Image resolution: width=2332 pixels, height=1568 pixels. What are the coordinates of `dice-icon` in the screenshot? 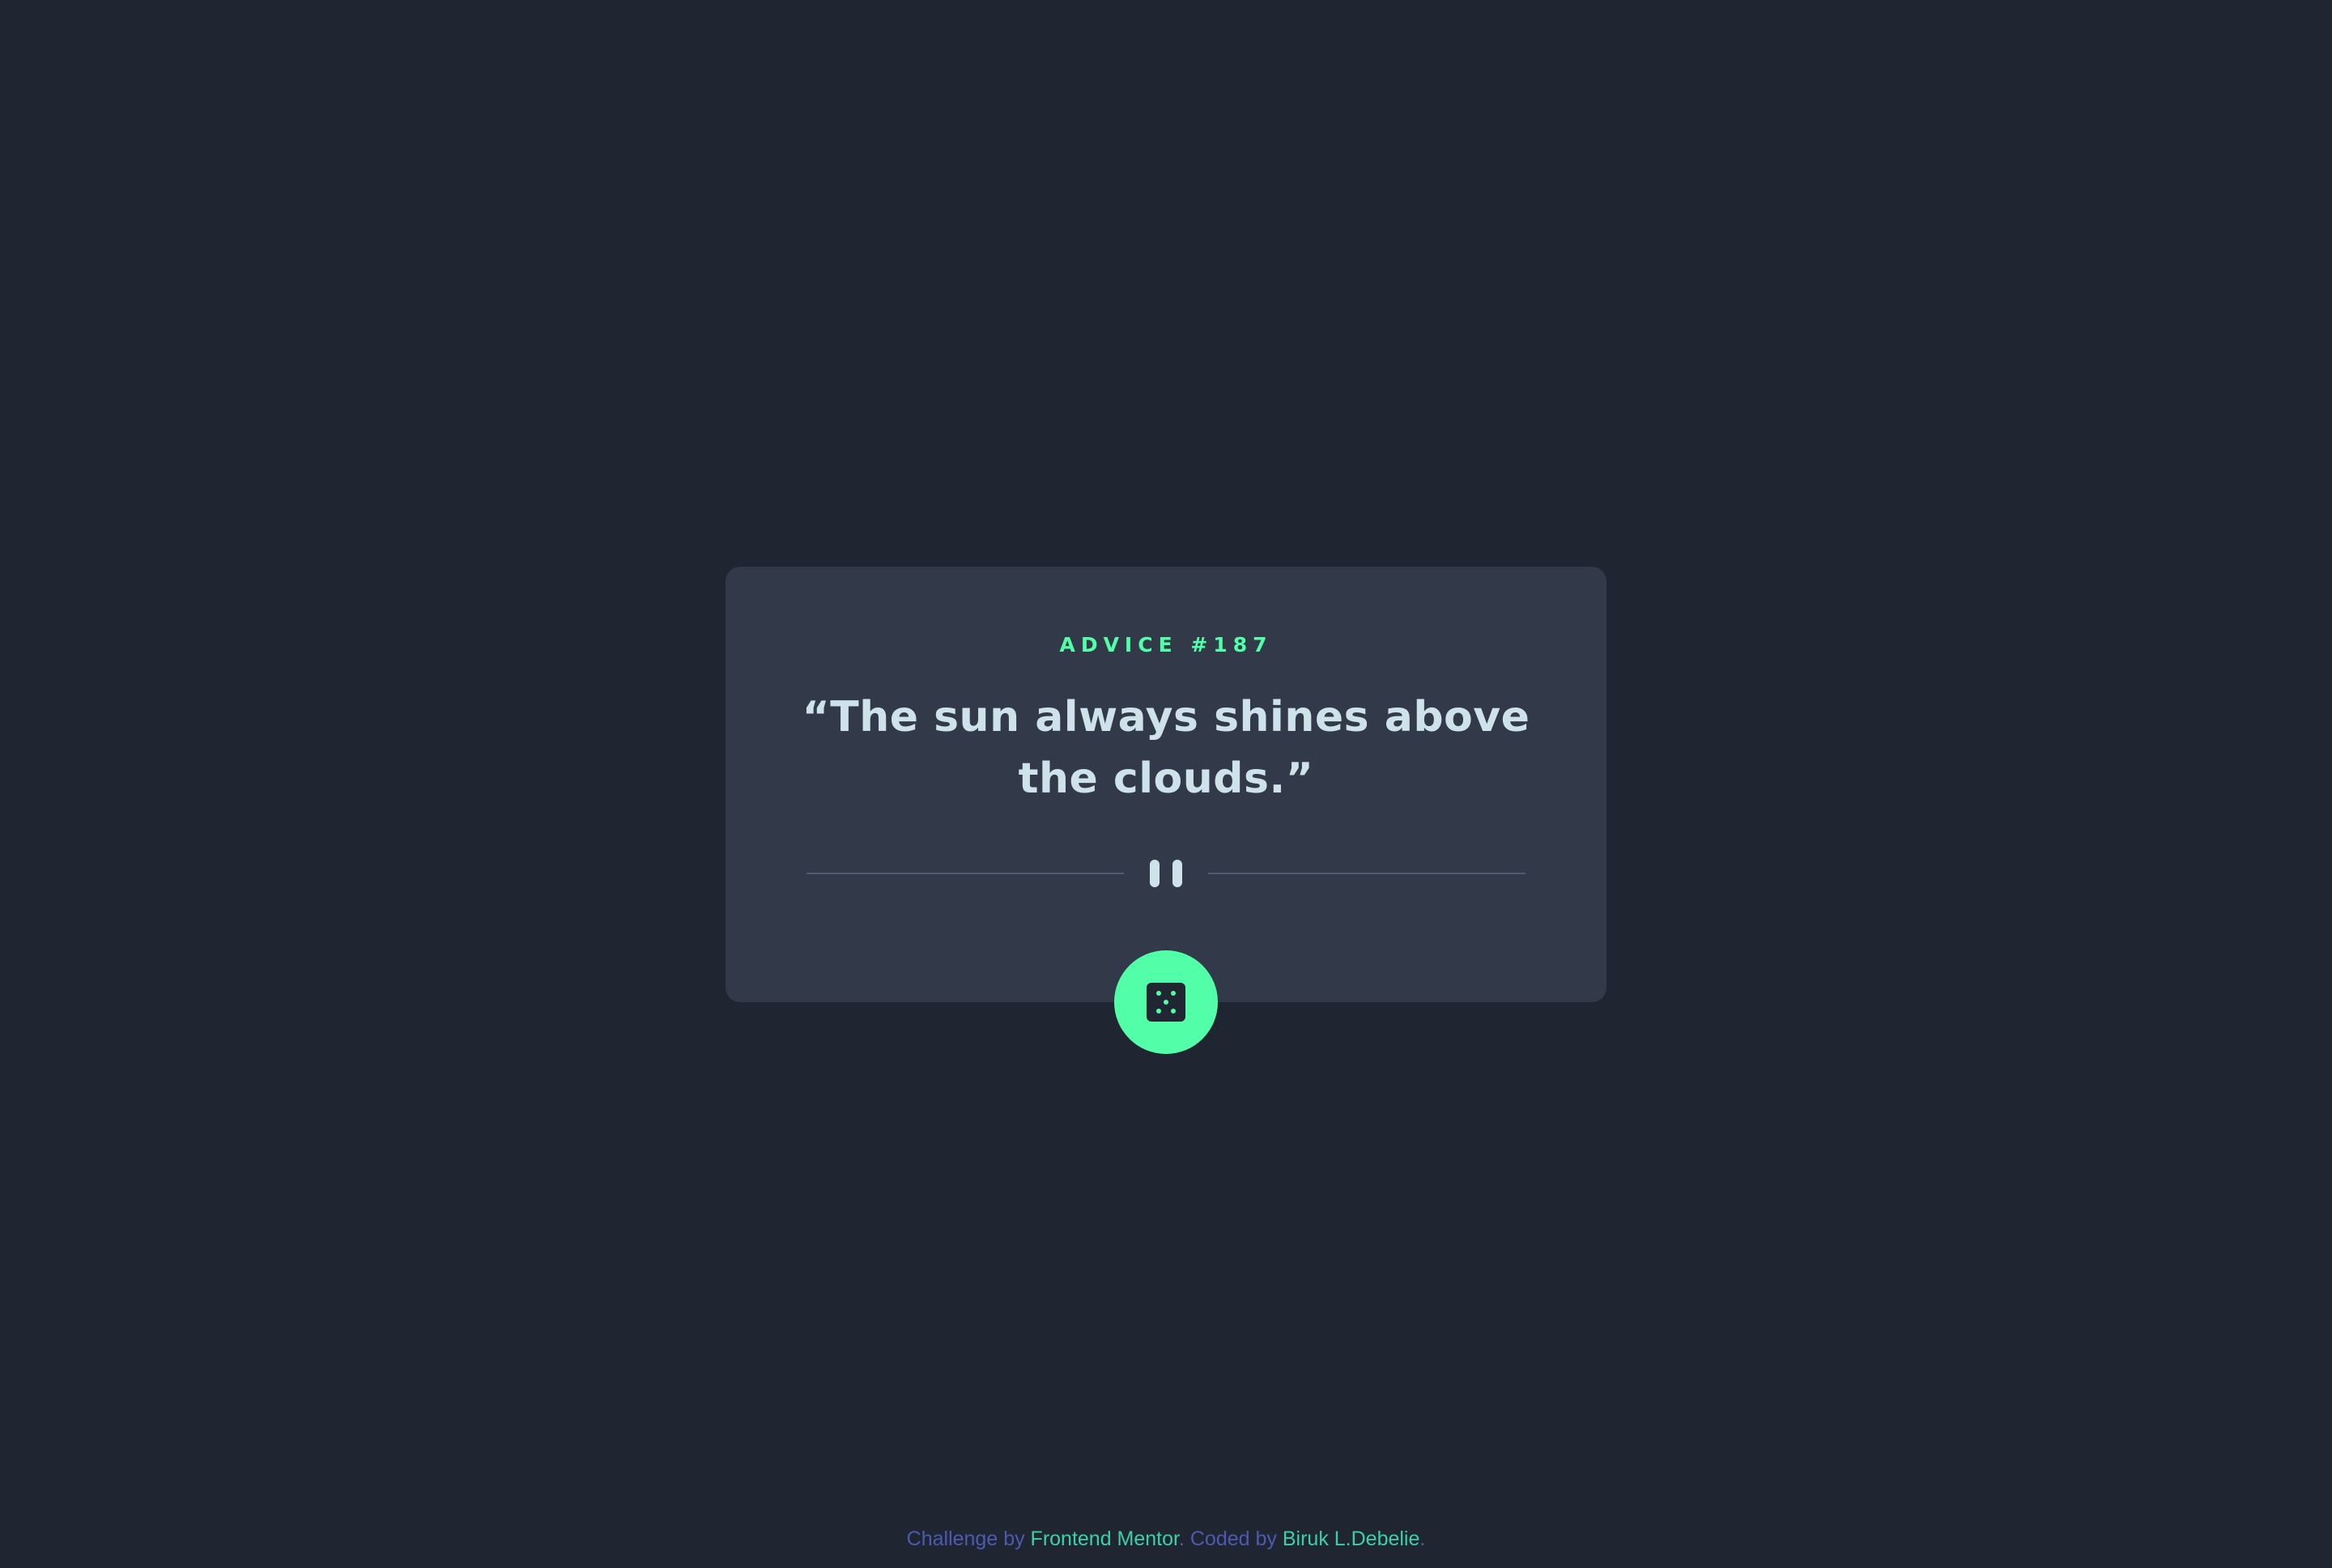 It's located at (1166, 1002).